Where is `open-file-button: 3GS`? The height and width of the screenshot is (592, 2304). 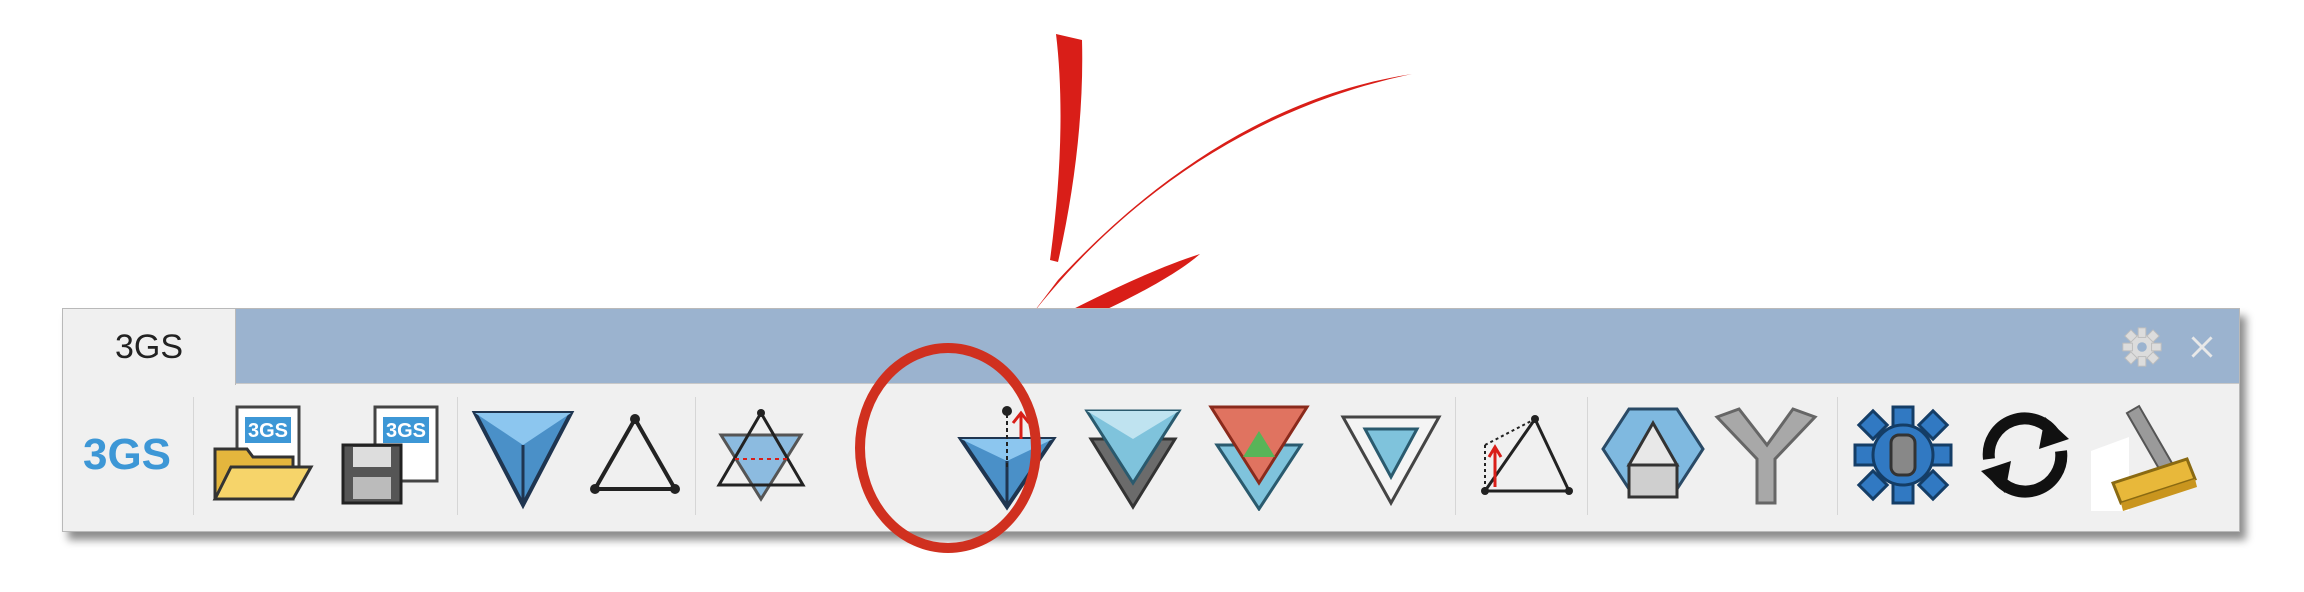 open-file-button: 3GS is located at coordinates (263, 455).